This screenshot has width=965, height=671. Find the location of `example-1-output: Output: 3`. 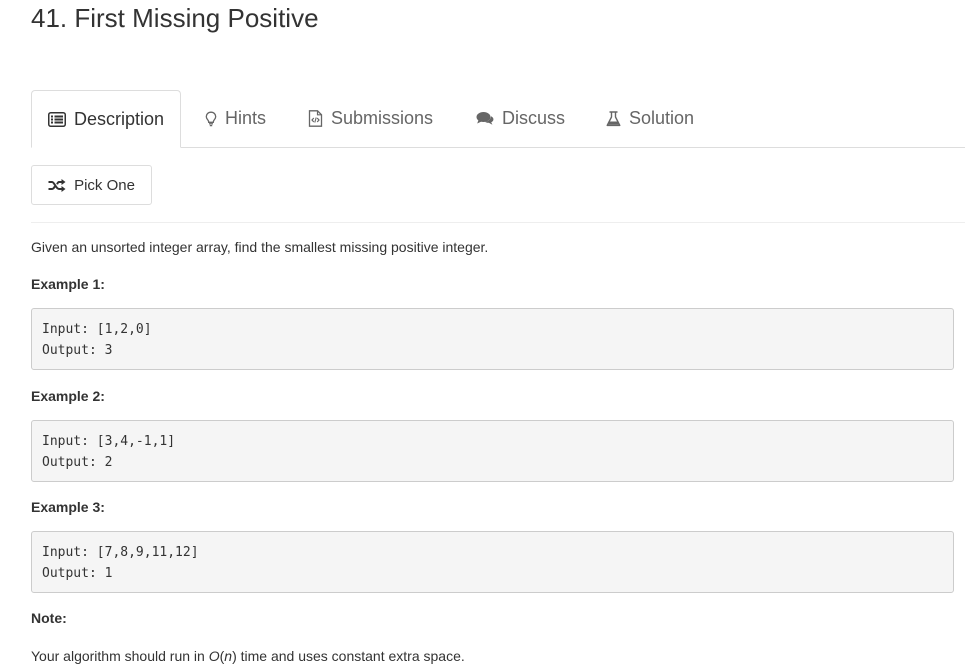

example-1-output: Output: 3 is located at coordinates (77, 350).